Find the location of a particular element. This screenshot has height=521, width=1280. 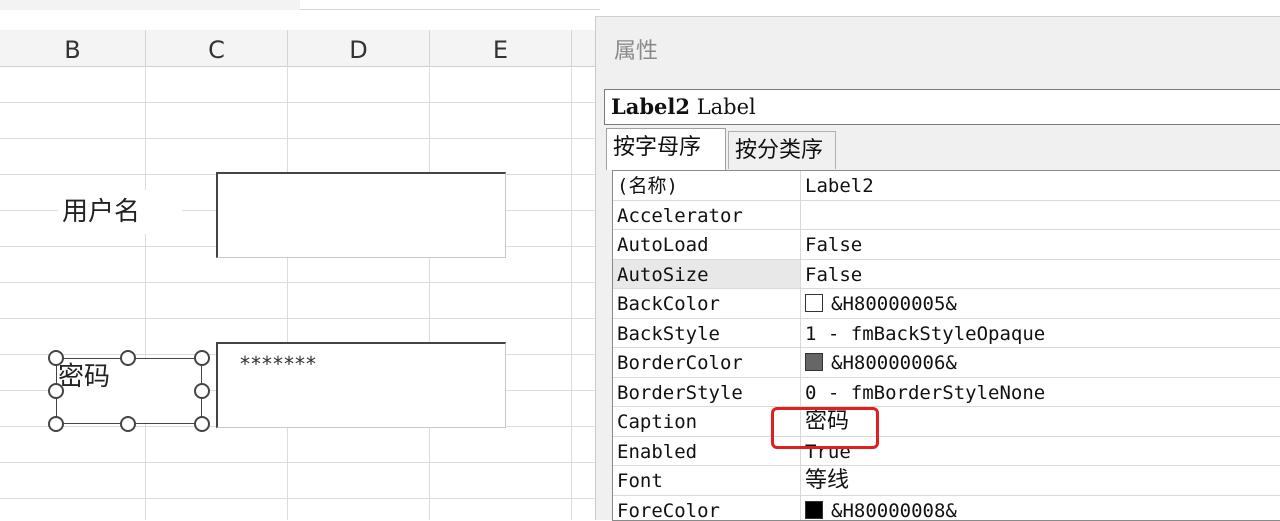

password-mask-text: ******* is located at coordinates (278, 364).